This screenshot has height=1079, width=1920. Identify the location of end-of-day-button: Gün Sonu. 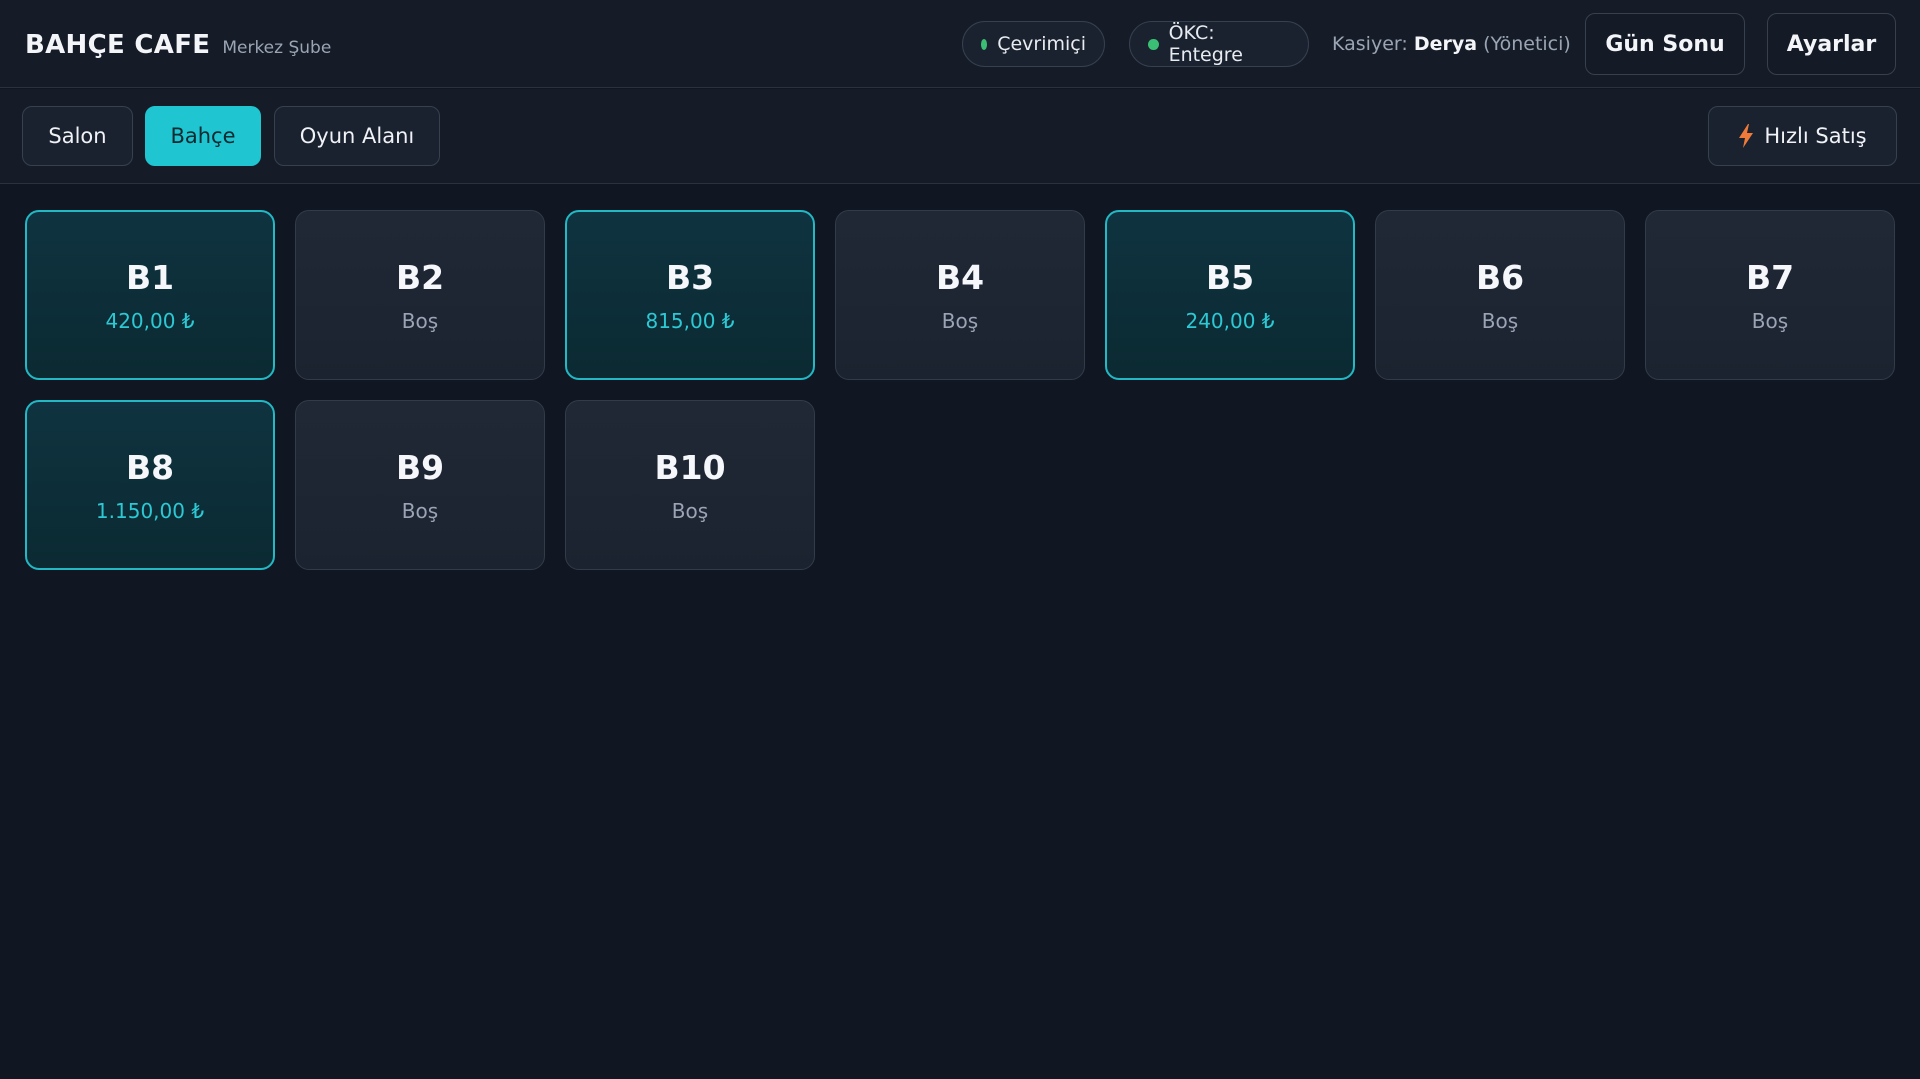
(1665, 44).